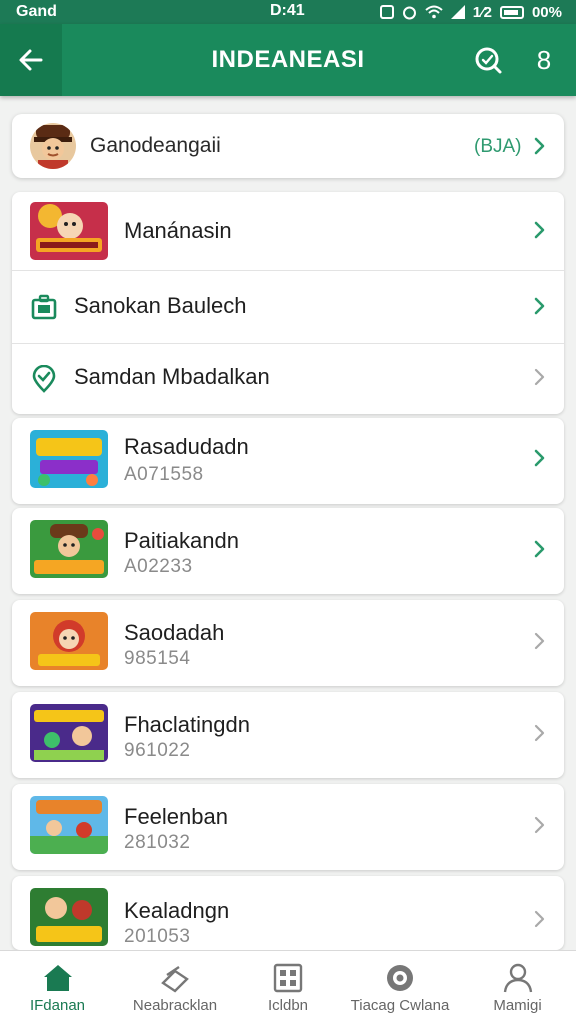 This screenshot has height=1024, width=576. What do you see at coordinates (518, 978) in the screenshot?
I see `profile-icon` at bounding box center [518, 978].